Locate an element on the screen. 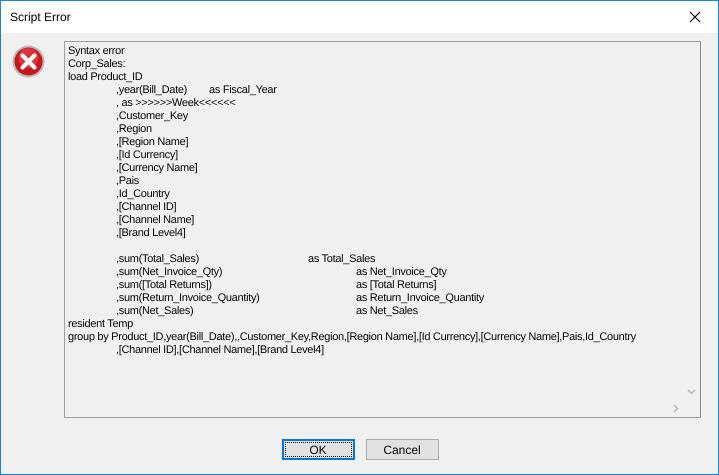 This screenshot has width=719, height=475. ok-button: OK is located at coordinates (318, 449).